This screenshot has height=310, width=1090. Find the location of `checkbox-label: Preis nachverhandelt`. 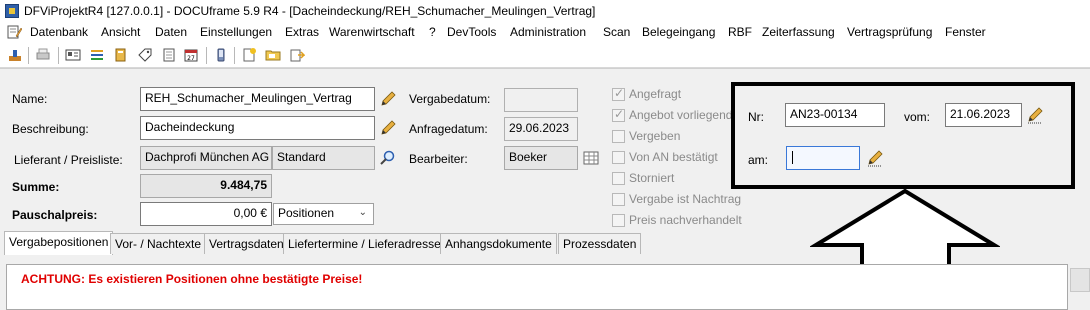

checkbox-label: Preis nachverhandelt is located at coordinates (685, 220).